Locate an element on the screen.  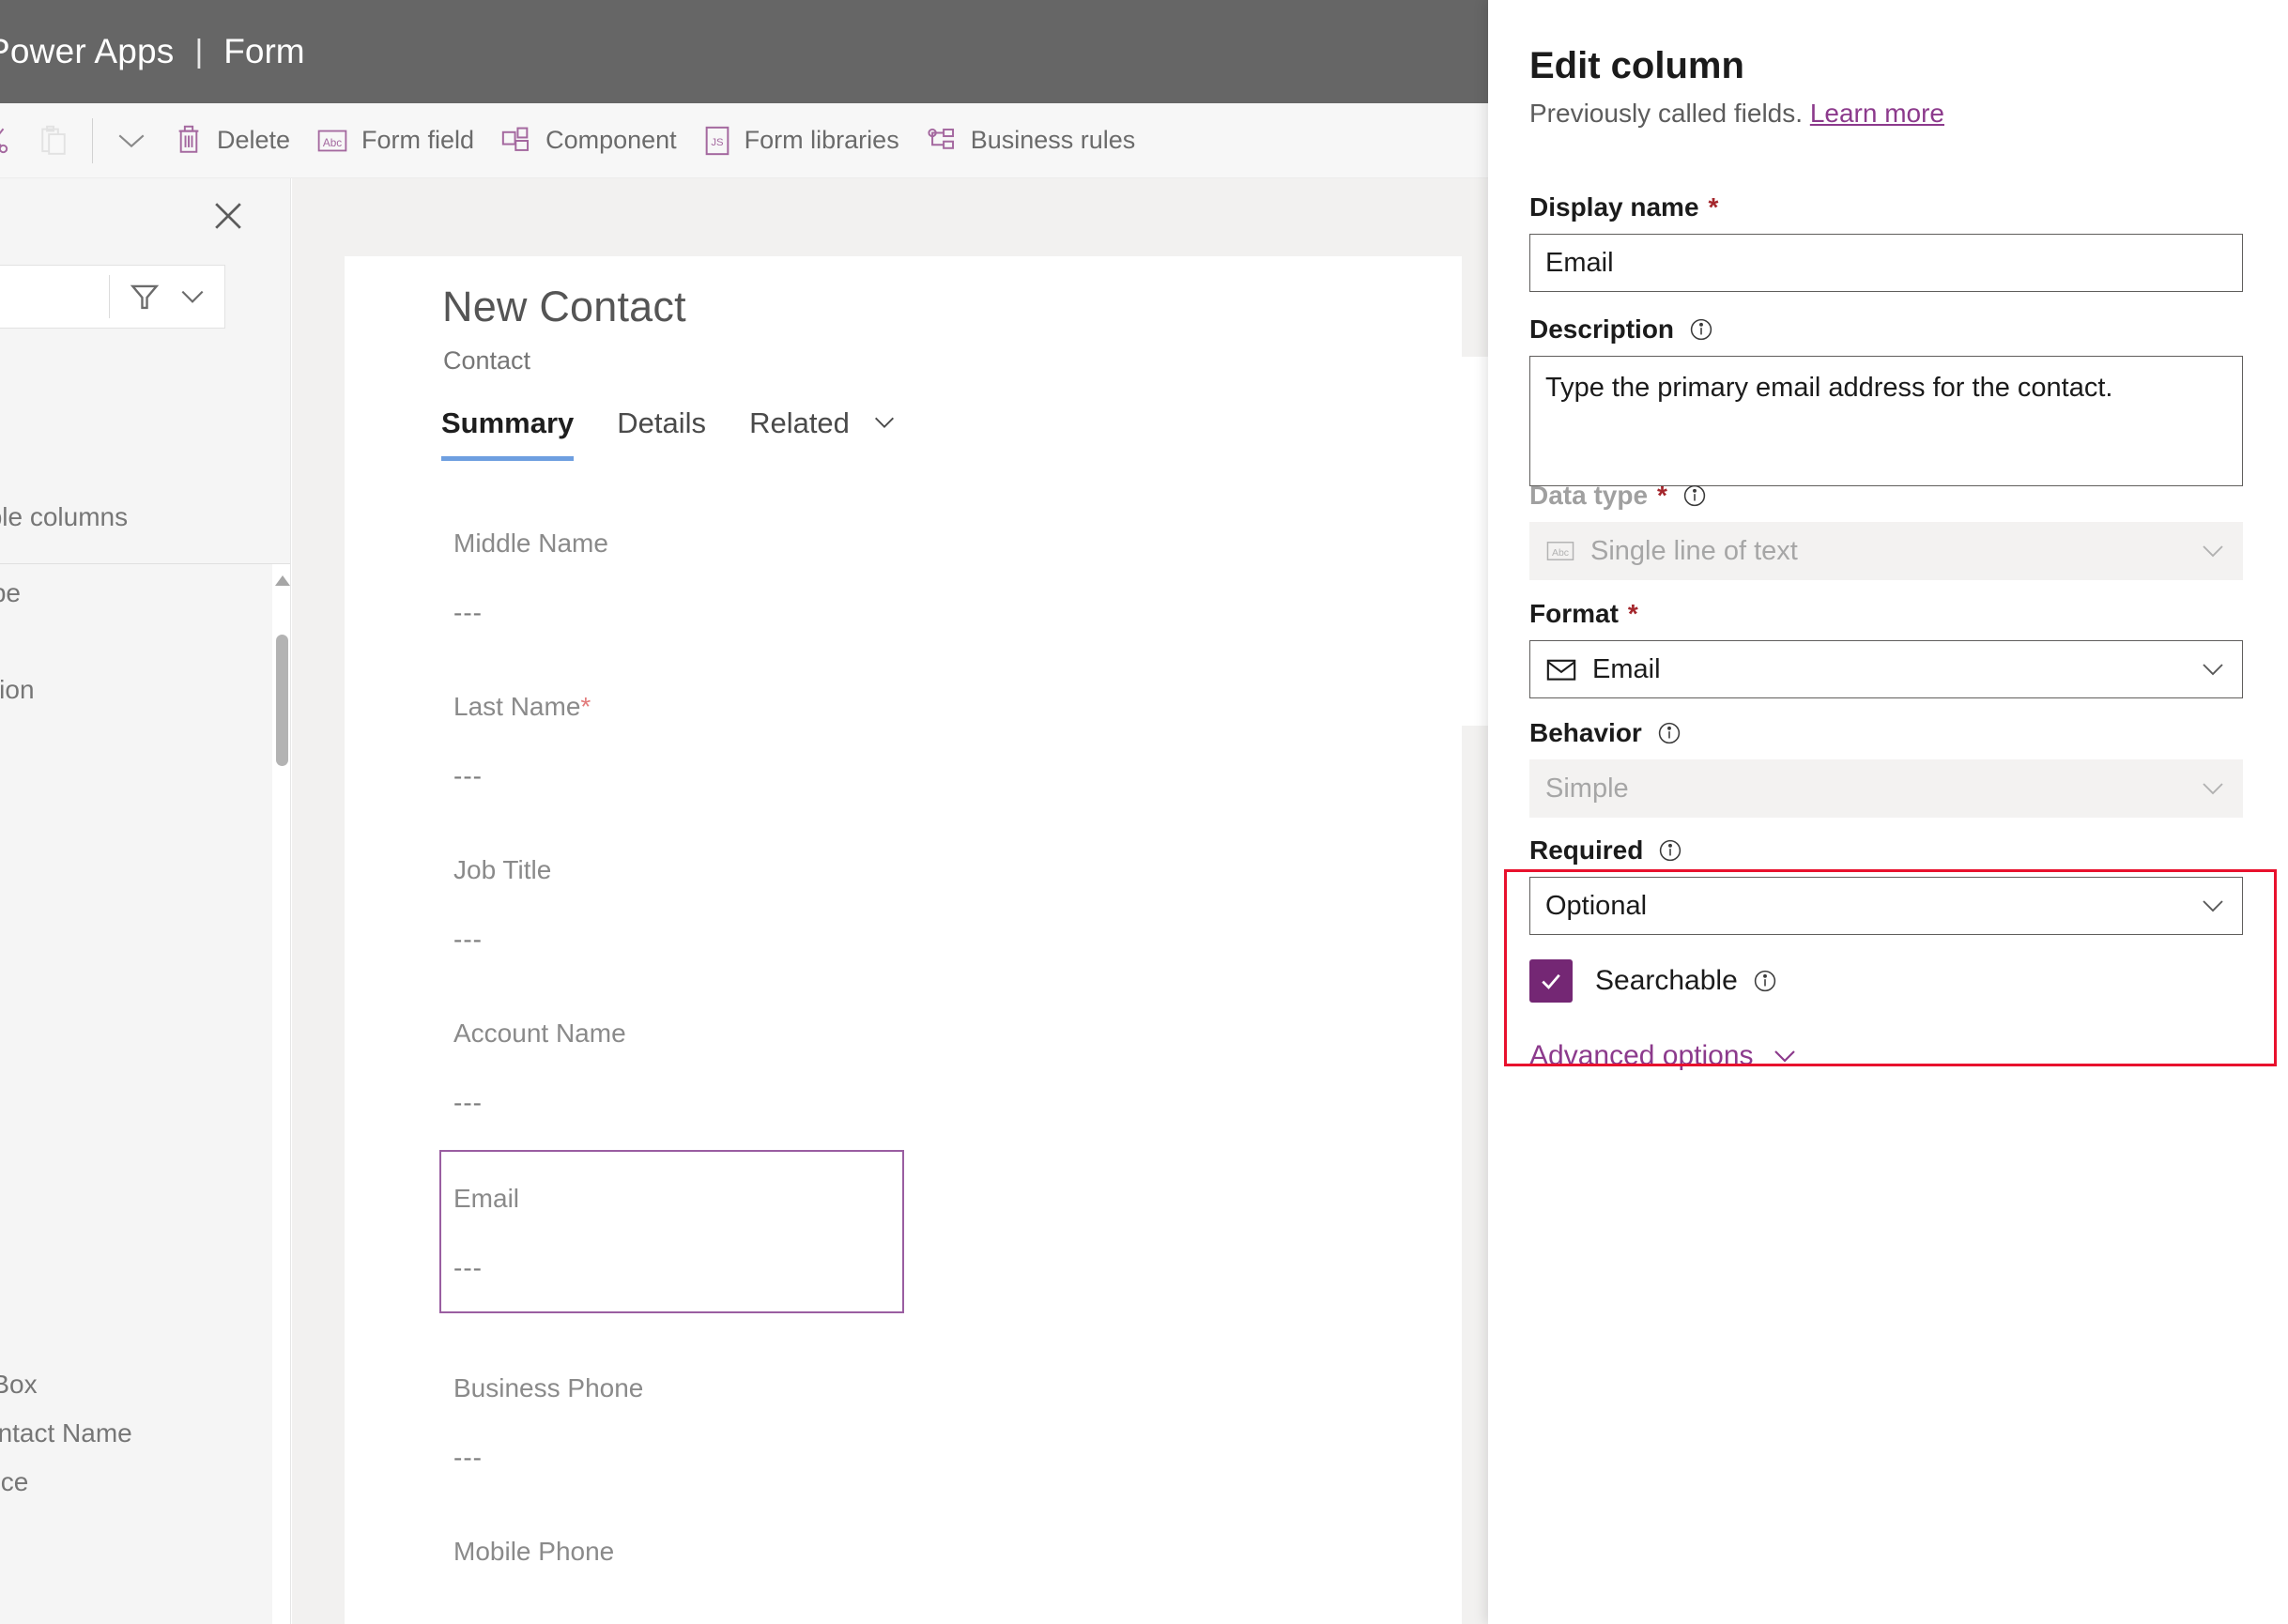
form-field-button: Abc Form field is located at coordinates (395, 140).